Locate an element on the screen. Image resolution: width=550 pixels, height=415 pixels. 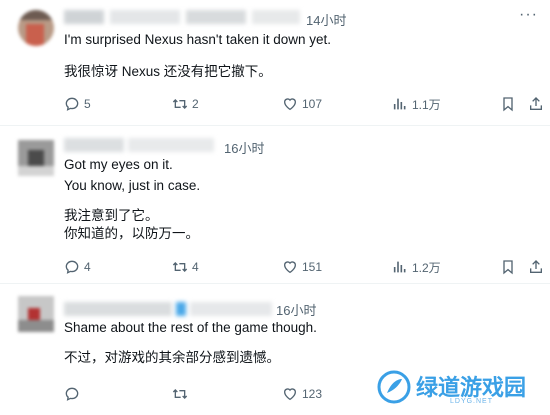
view-count: 1.2万 is located at coordinates (426, 267).